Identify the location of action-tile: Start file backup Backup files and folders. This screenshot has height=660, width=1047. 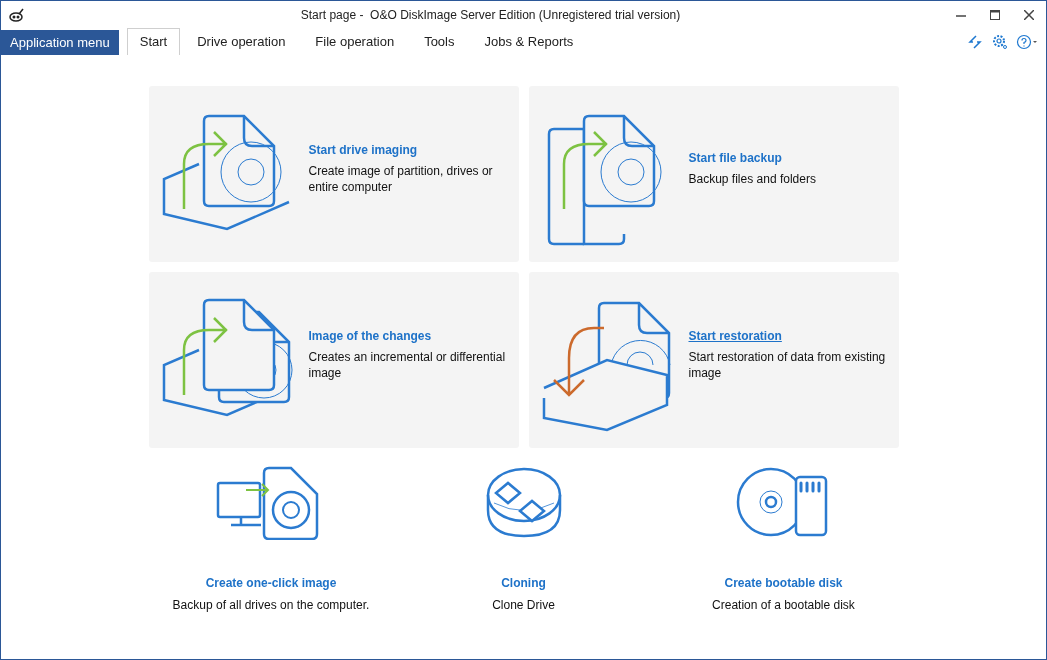
(713, 174).